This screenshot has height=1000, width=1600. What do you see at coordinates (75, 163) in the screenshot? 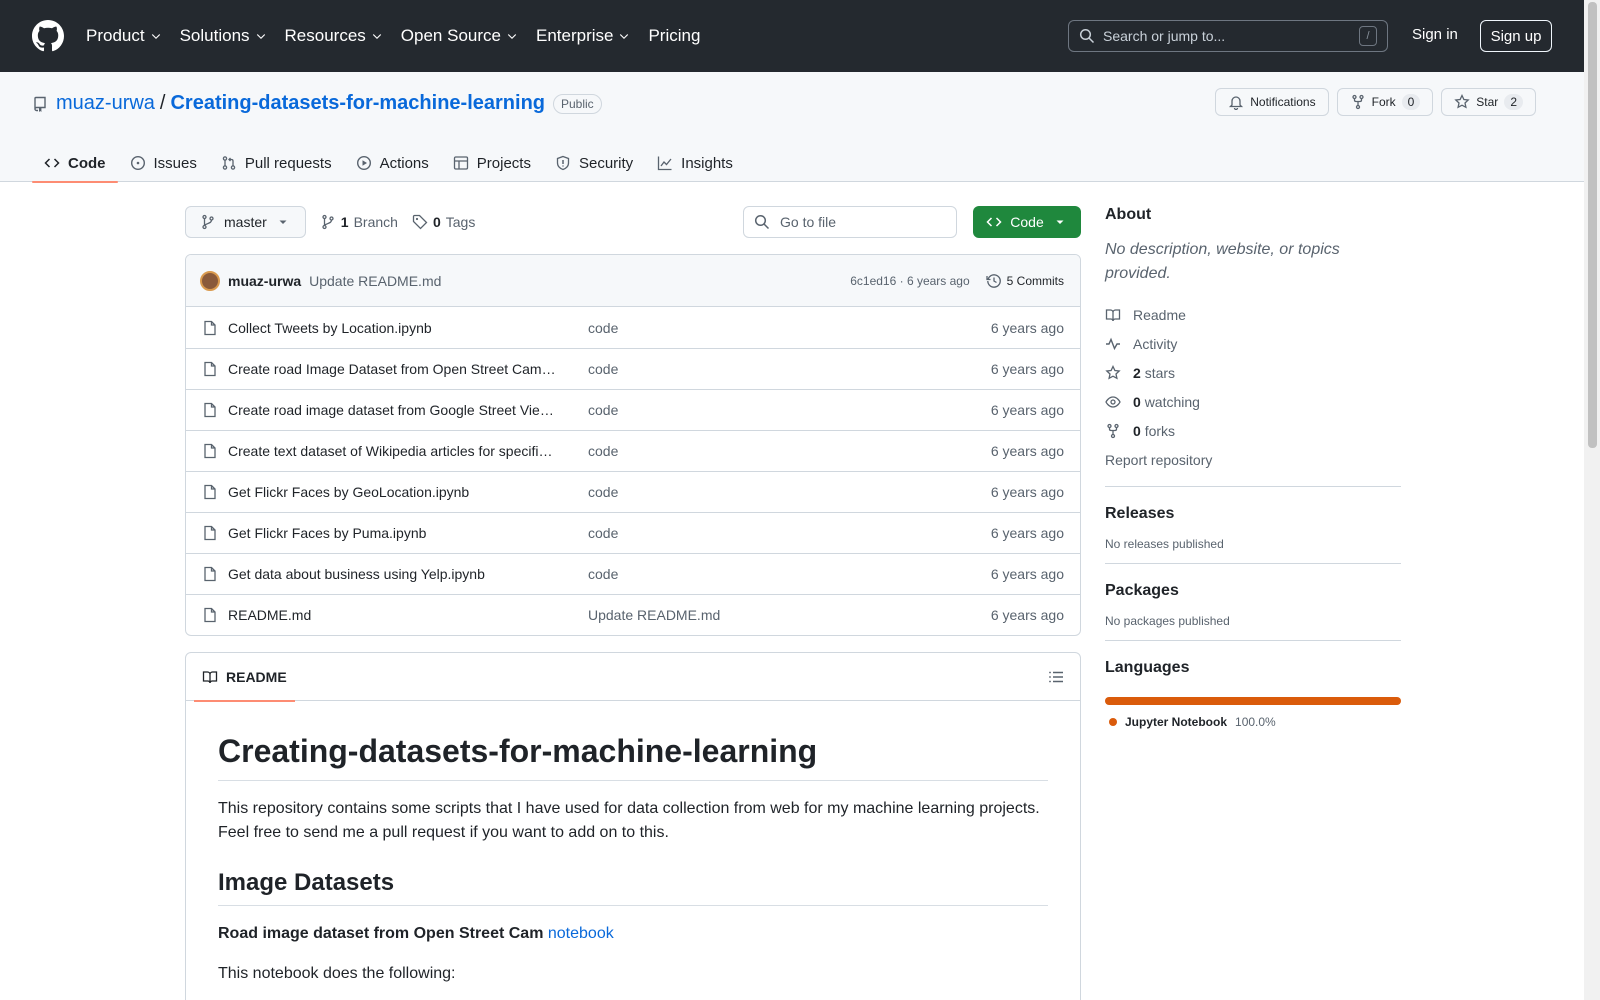
I see `tab-code: Code` at bounding box center [75, 163].